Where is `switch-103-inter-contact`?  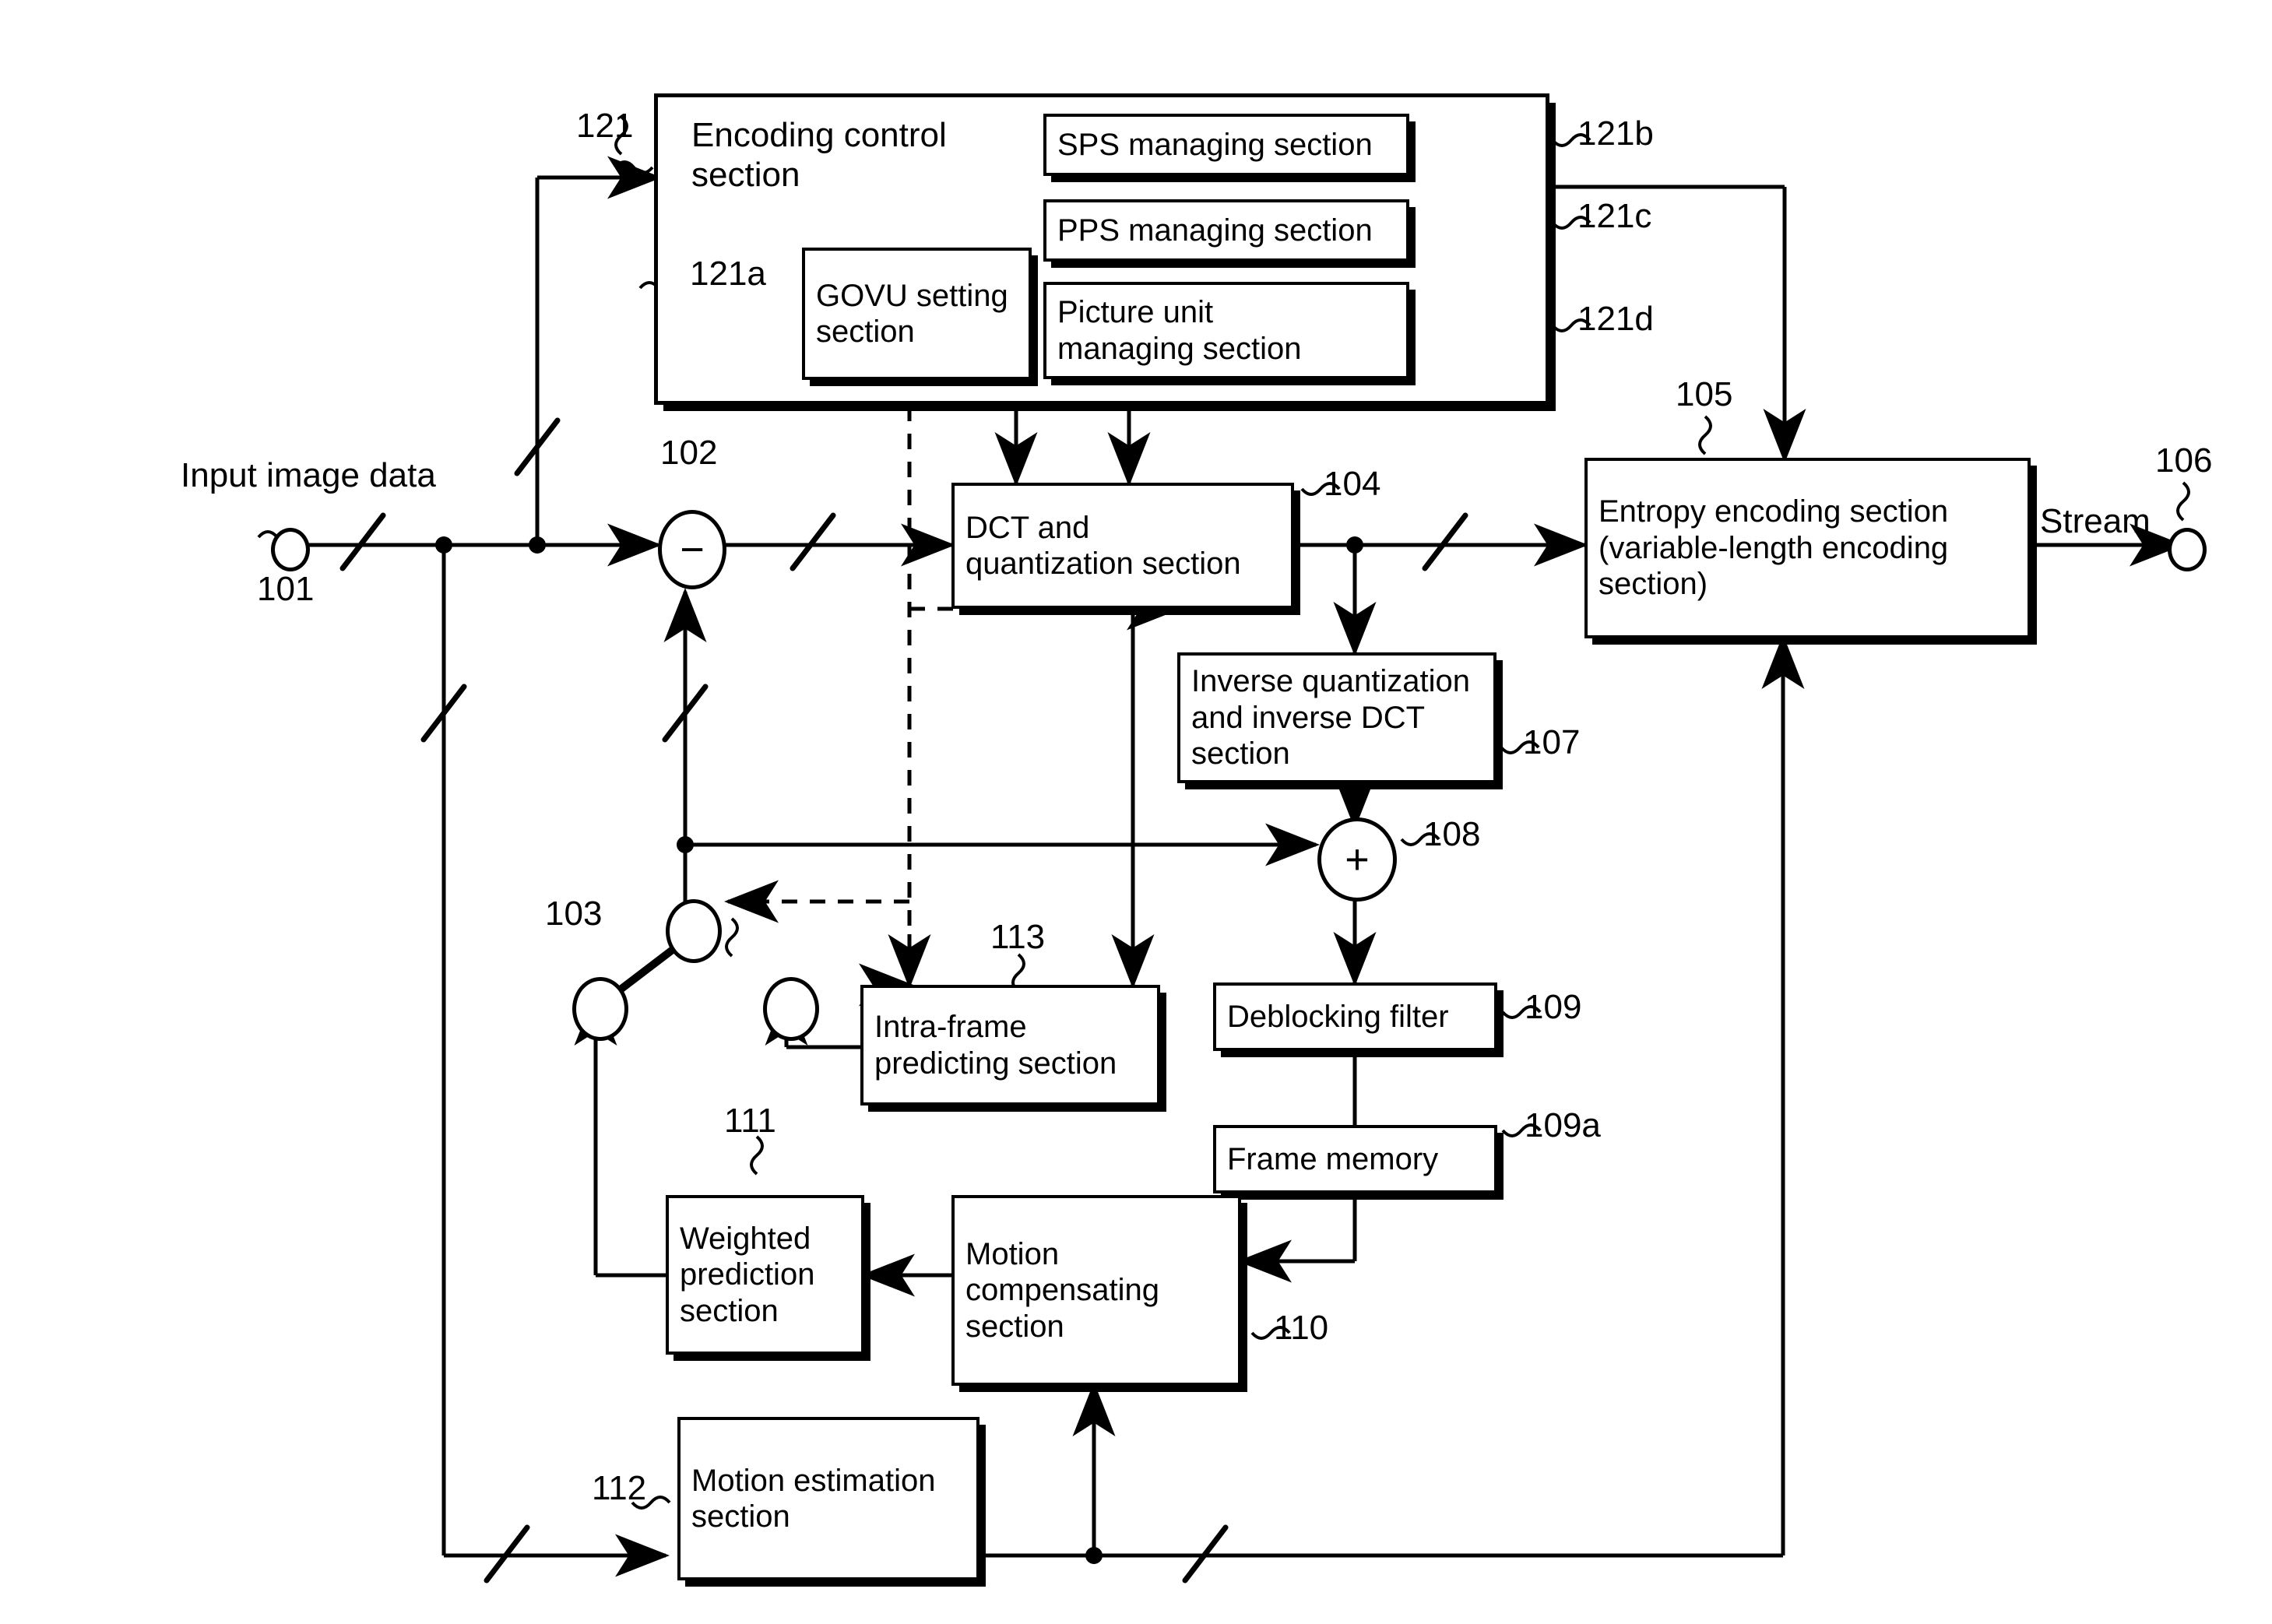
switch-103-inter-contact is located at coordinates (600, 1009).